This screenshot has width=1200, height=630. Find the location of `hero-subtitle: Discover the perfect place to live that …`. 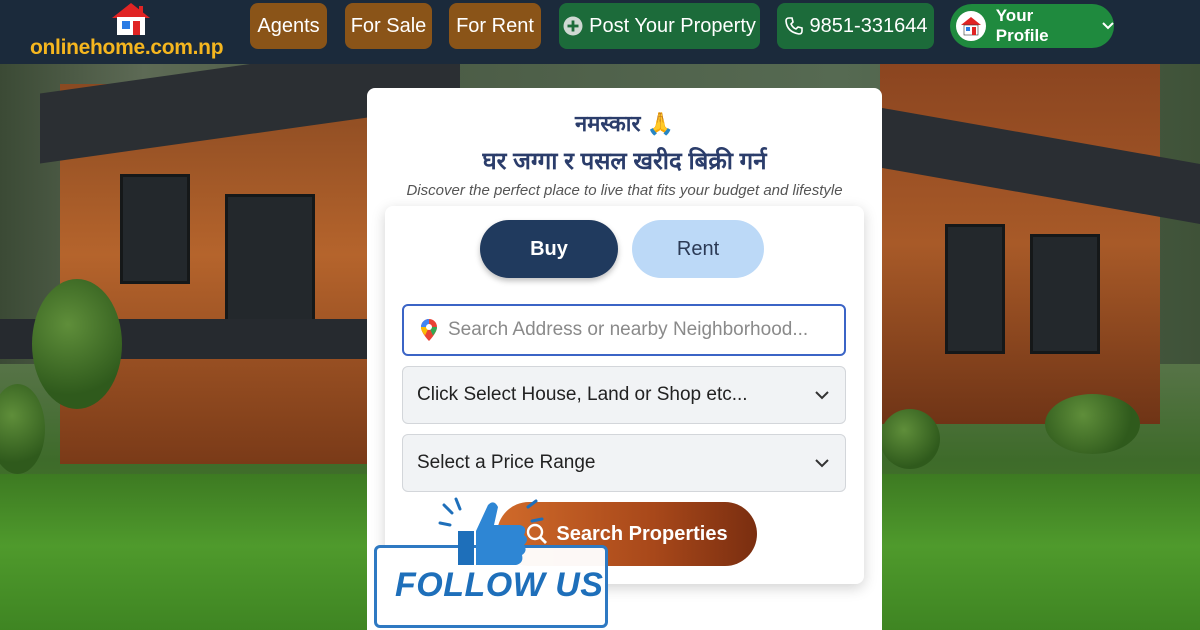

hero-subtitle: Discover the perfect place to live that … is located at coordinates (624, 190).